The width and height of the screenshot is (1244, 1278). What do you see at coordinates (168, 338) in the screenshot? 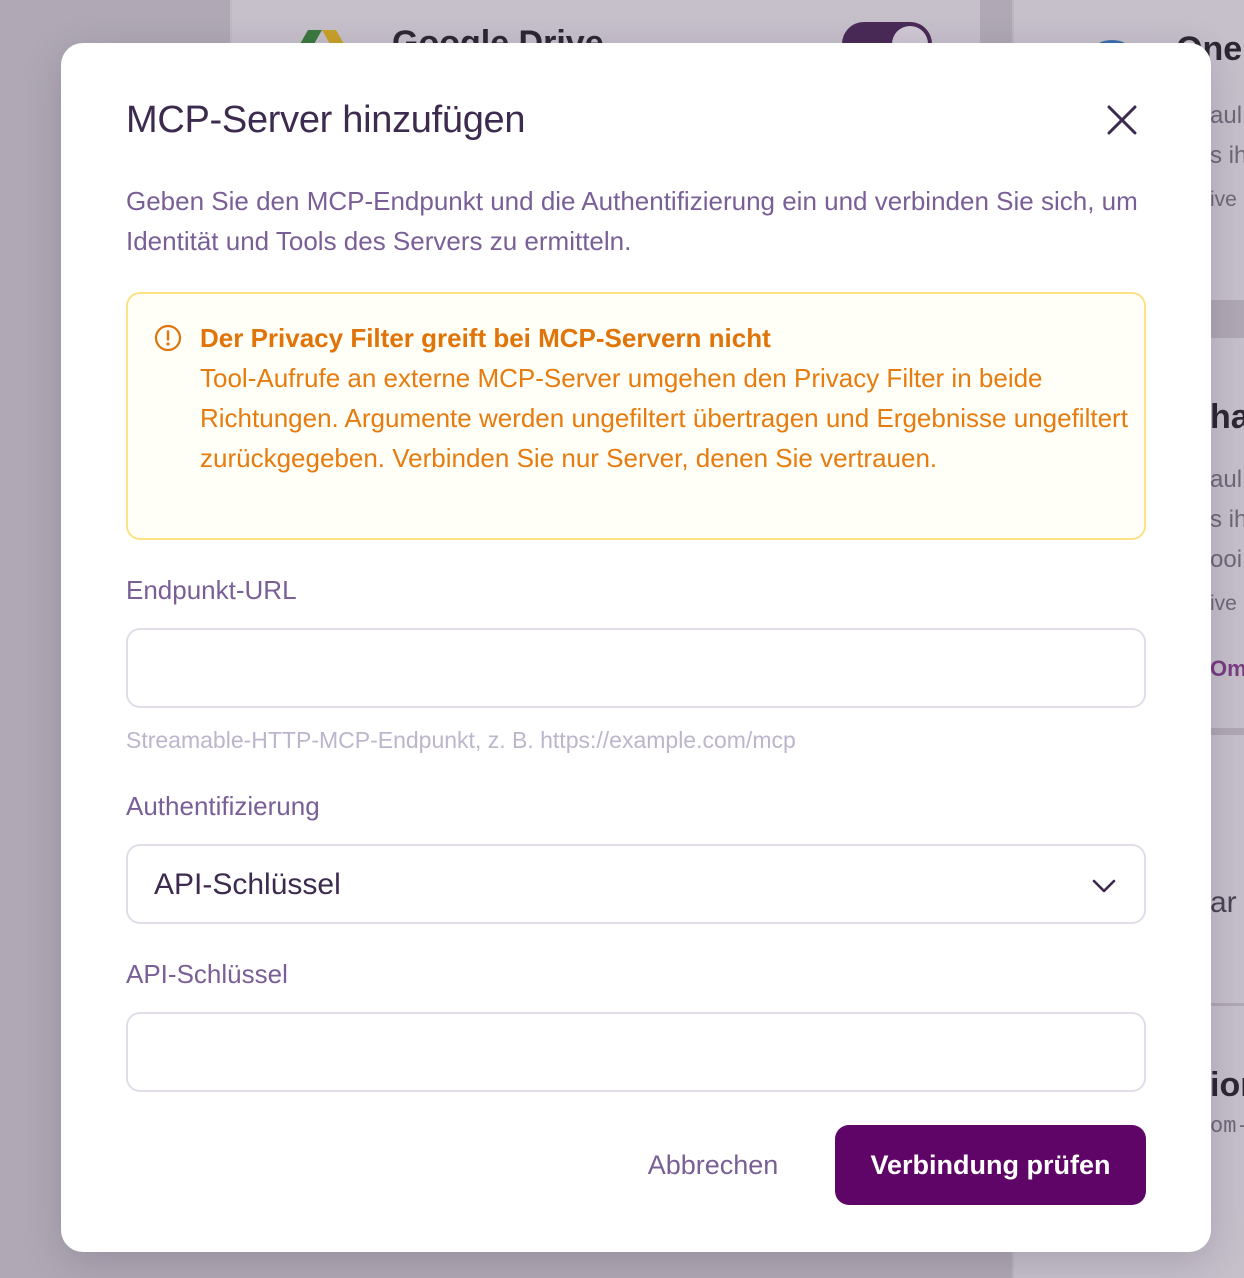
I see `alert-circle-icon` at bounding box center [168, 338].